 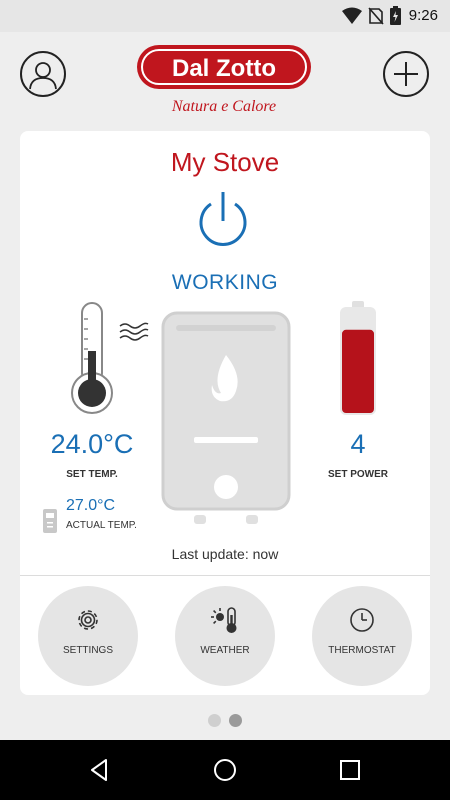 I want to click on back-icon, so click(x=100, y=770).